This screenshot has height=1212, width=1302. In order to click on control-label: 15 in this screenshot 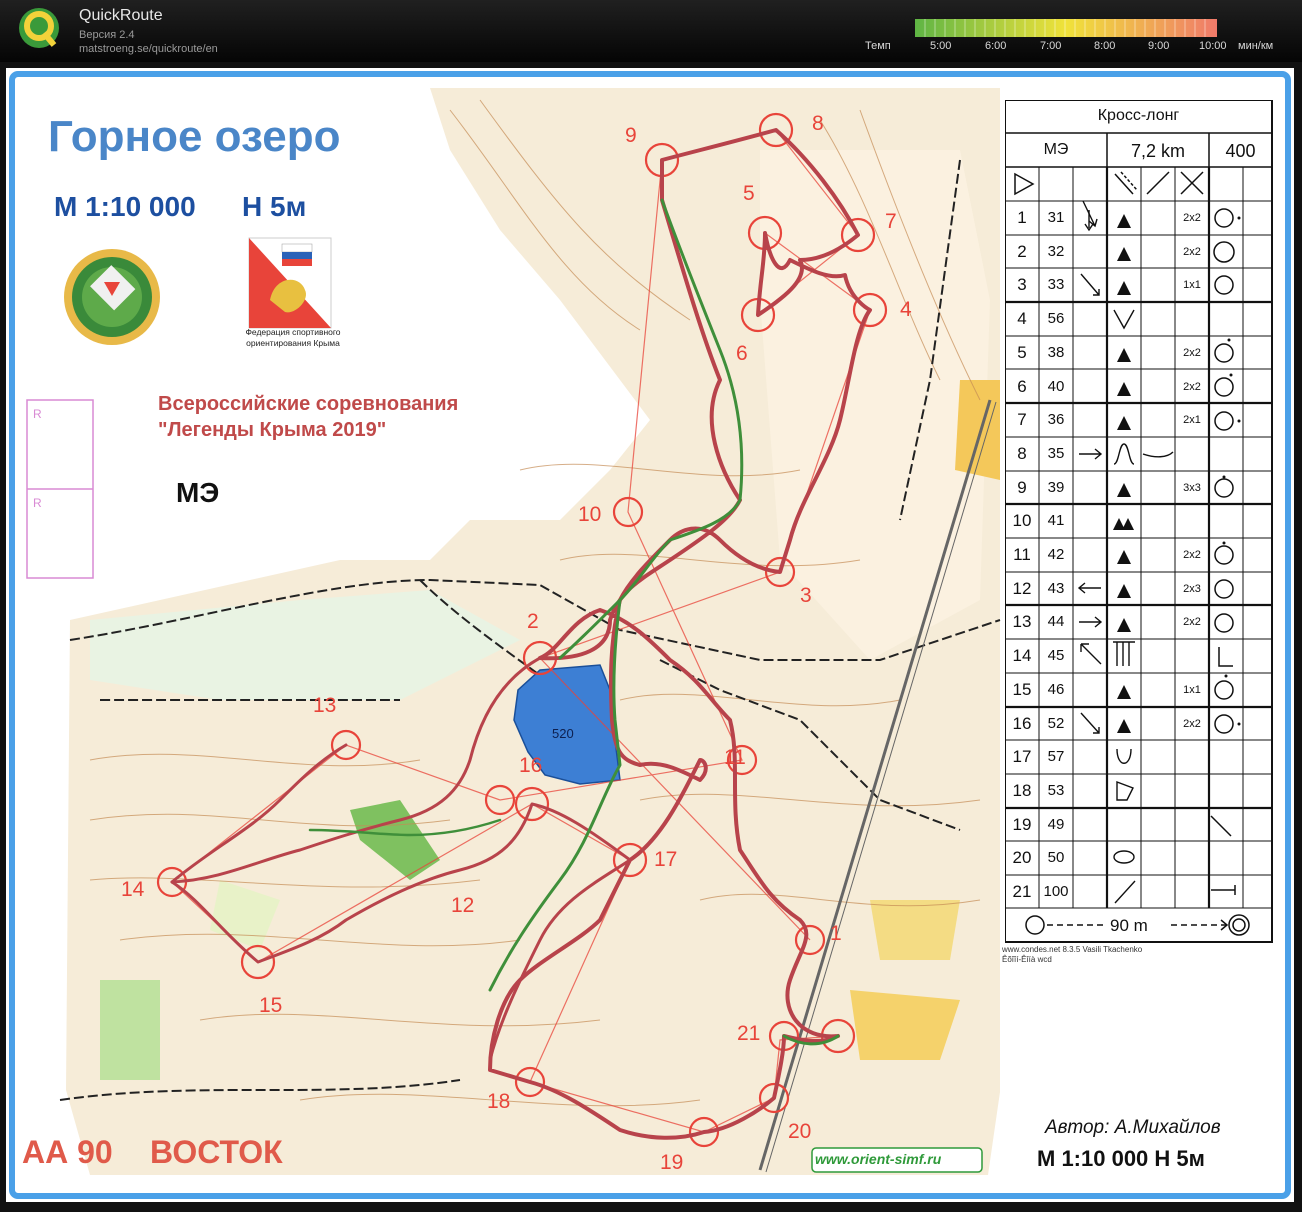, I will do `click(271, 1005)`.